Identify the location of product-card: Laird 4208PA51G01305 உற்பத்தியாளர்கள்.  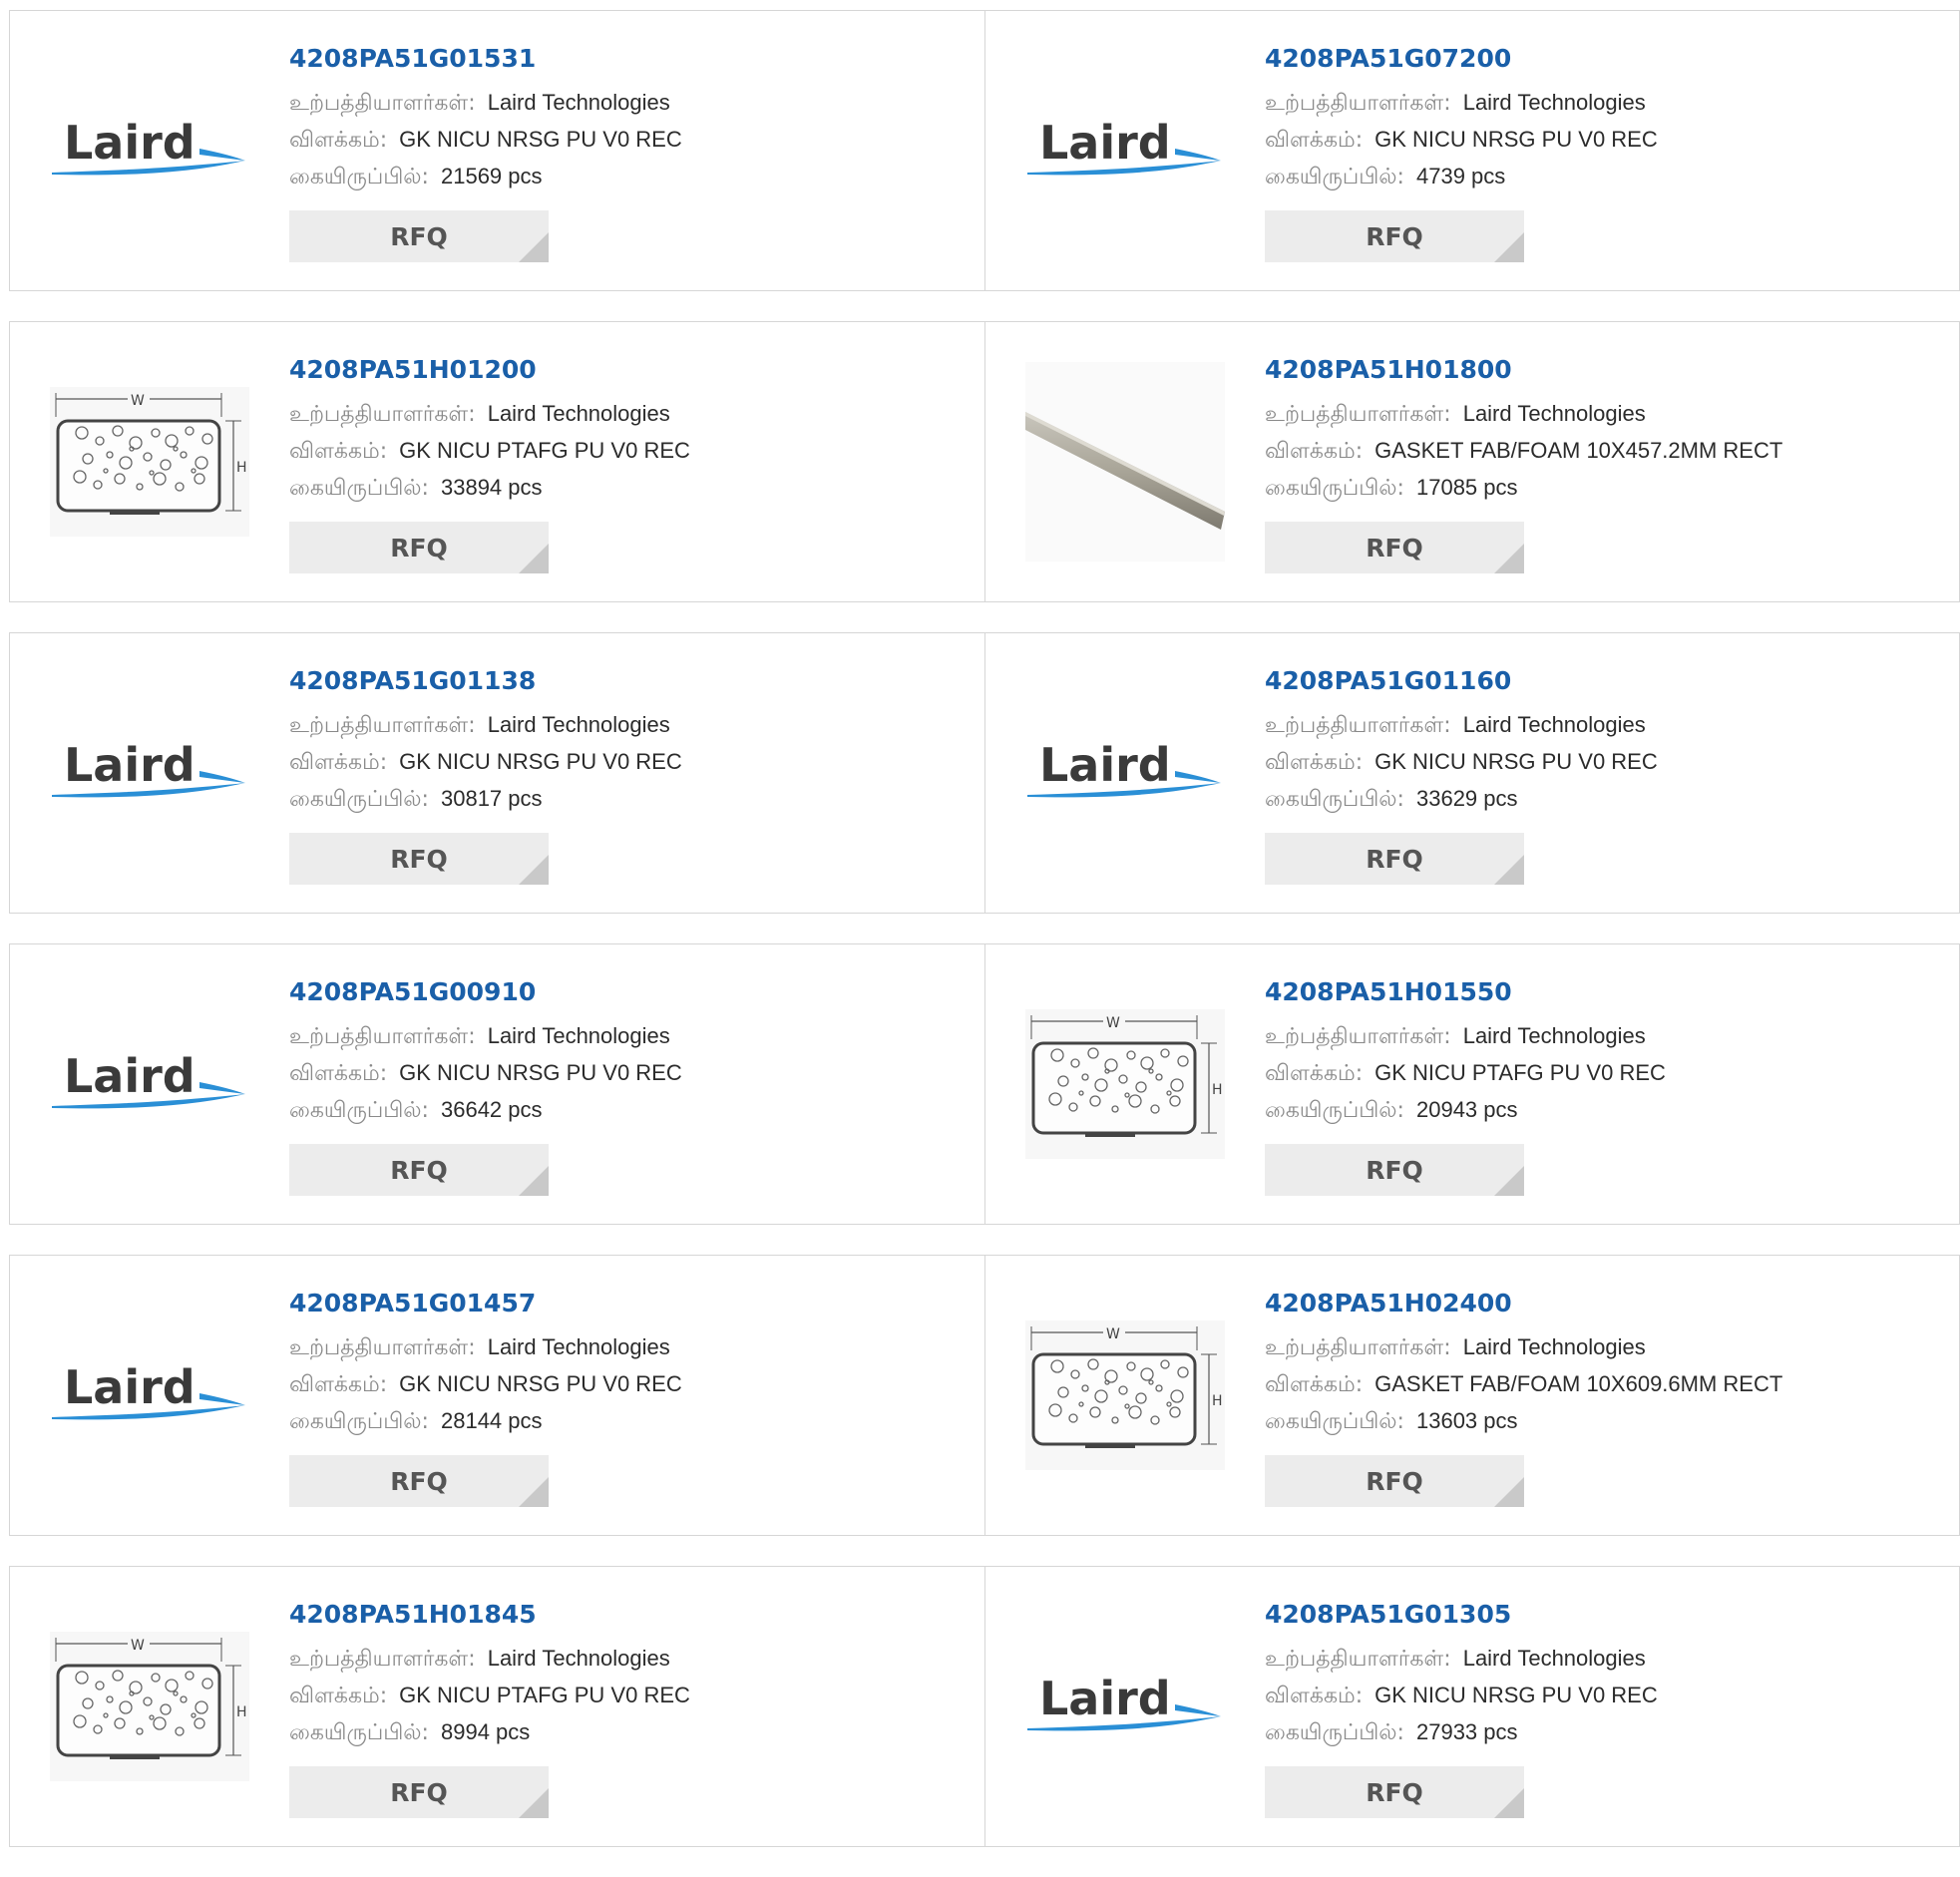
(1471, 1706).